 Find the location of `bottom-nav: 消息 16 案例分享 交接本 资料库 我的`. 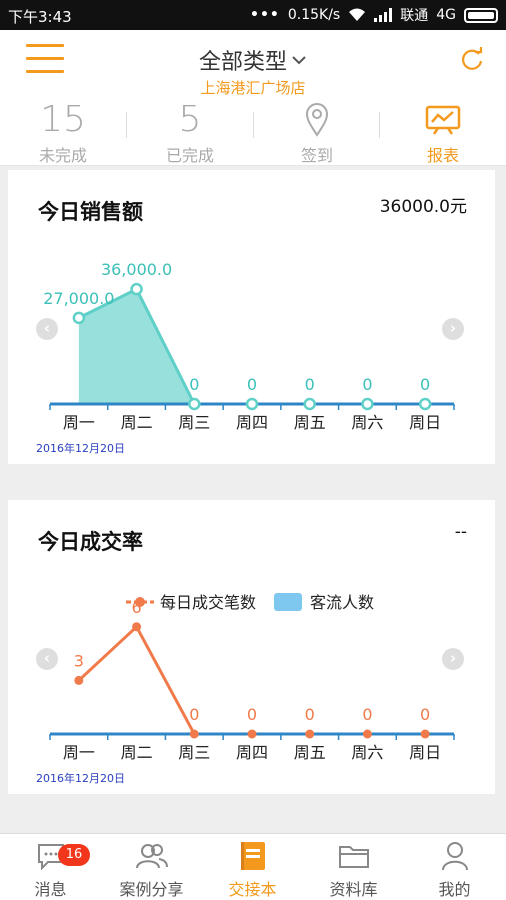

bottom-nav: 消息 16 案例分享 交接本 资料库 我的 is located at coordinates (253, 866).